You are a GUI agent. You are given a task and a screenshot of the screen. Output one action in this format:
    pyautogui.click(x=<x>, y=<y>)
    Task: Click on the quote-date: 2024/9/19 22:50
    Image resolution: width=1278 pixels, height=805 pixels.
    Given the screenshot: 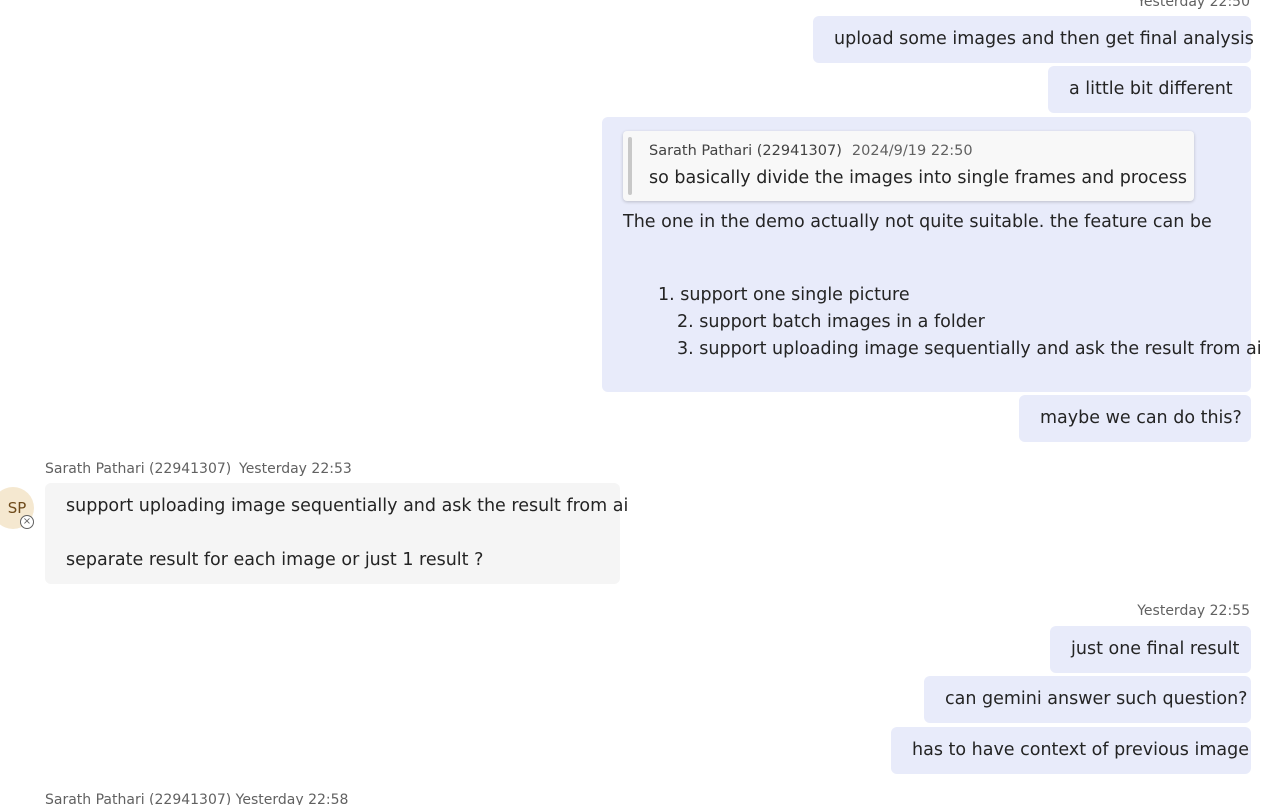 What is the action you would take?
    pyautogui.click(x=912, y=151)
    